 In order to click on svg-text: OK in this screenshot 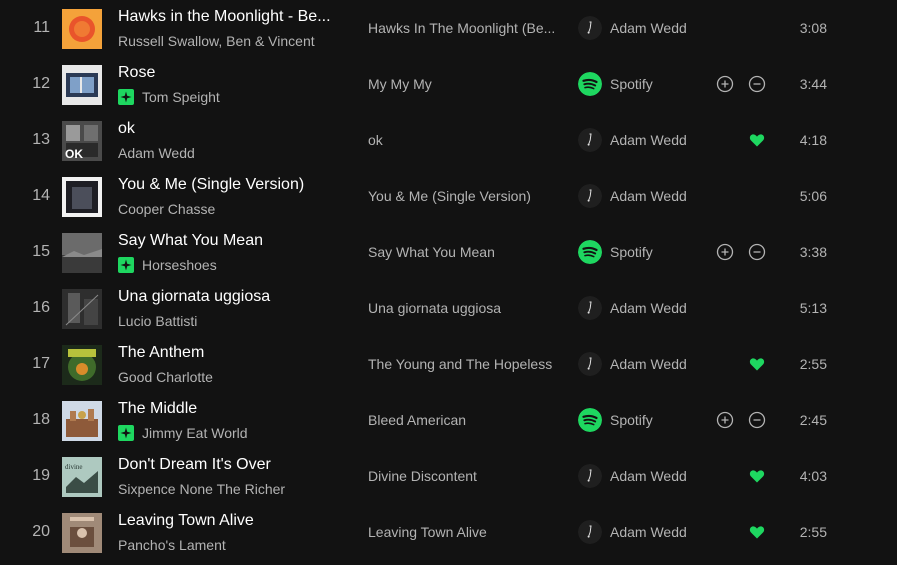, I will do `click(74, 154)`.